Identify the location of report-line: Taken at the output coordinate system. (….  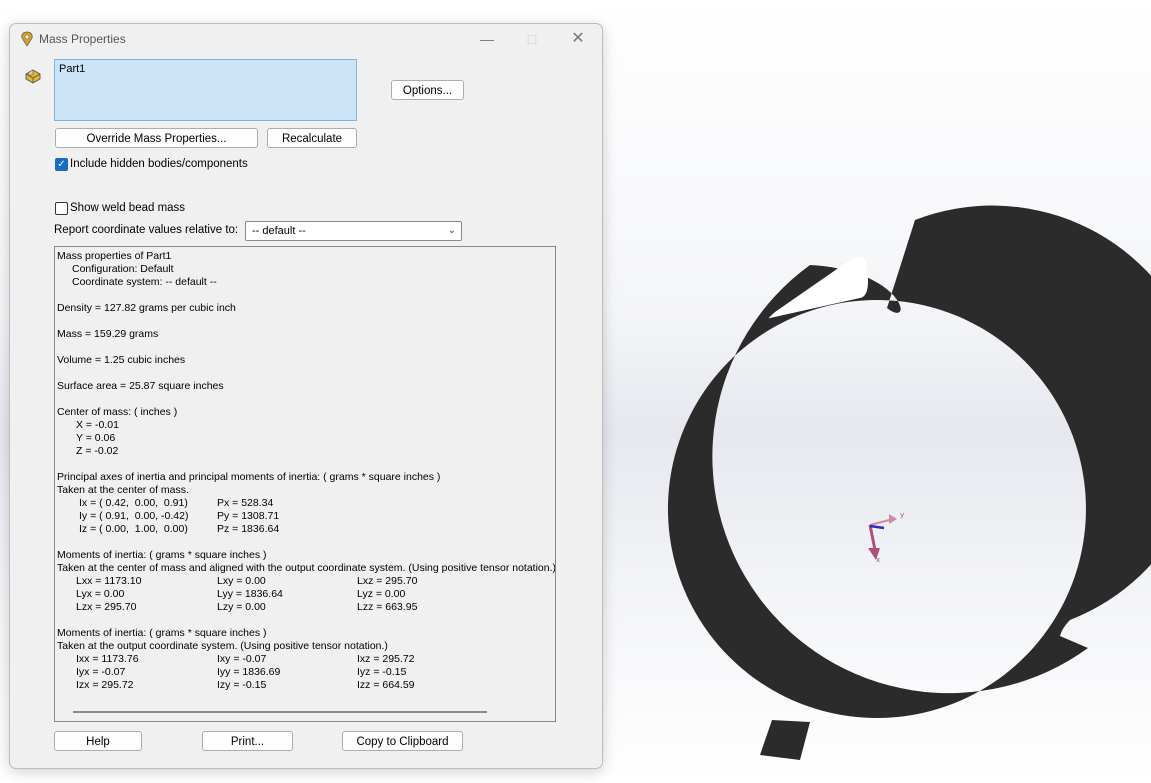
(222, 646).